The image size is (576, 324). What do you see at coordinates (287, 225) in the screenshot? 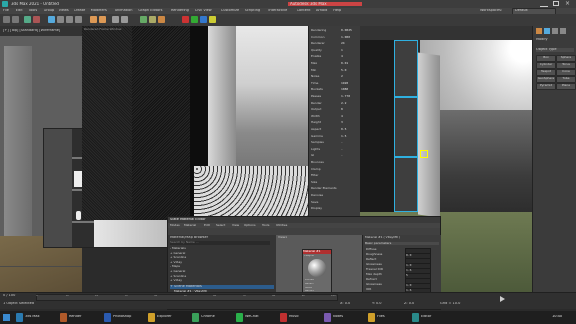
I see `material-menu-item: Utilities` at bounding box center [287, 225].